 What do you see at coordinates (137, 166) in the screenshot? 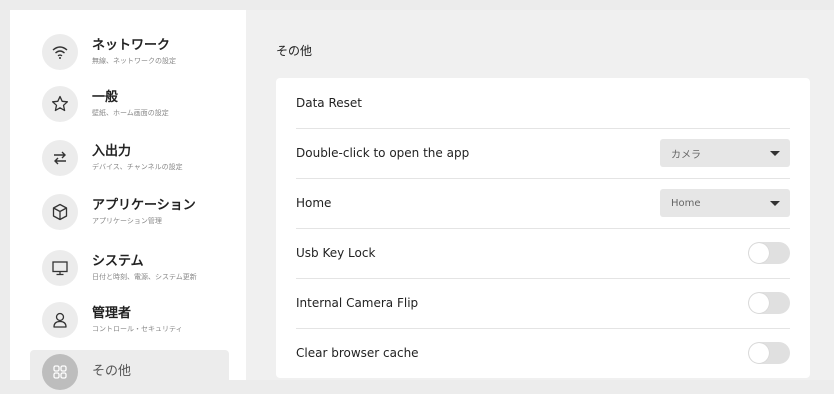
I see `sidebar-item-subtitle: デバイス、チャンネルの設定` at bounding box center [137, 166].